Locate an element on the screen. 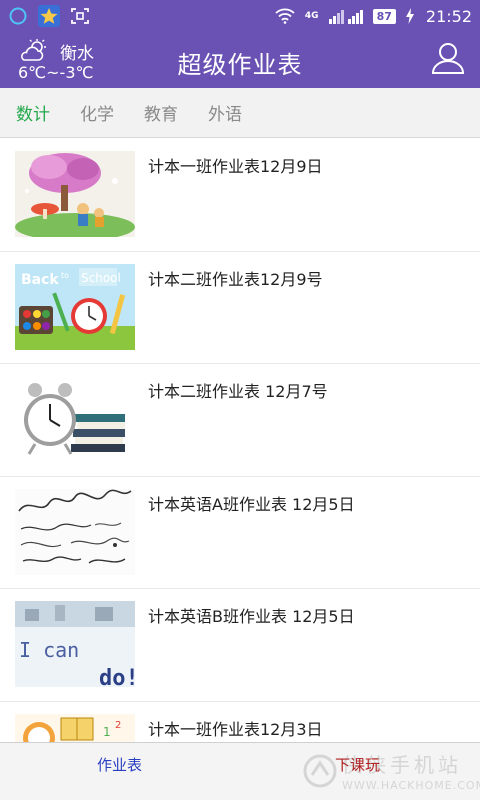 This screenshot has width=480, height=800. app-header: 衡水 6℃~-3℃ 超级作业表 is located at coordinates (240, 60).